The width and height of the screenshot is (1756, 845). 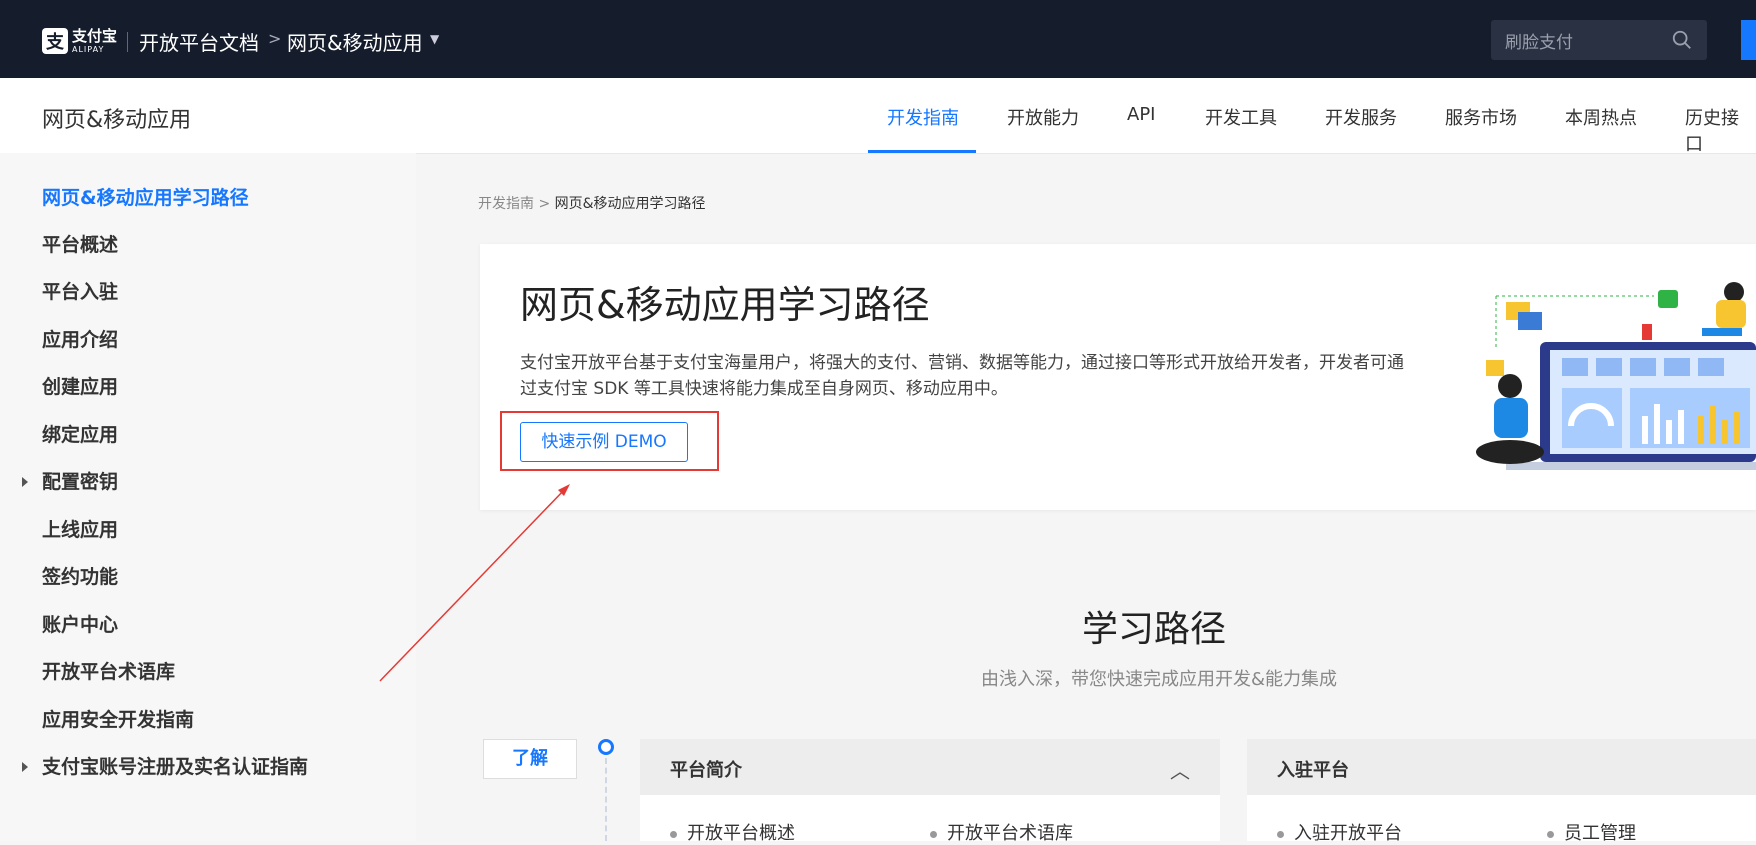 I want to click on learning-path-title: 学习路径, so click(x=1154, y=629).